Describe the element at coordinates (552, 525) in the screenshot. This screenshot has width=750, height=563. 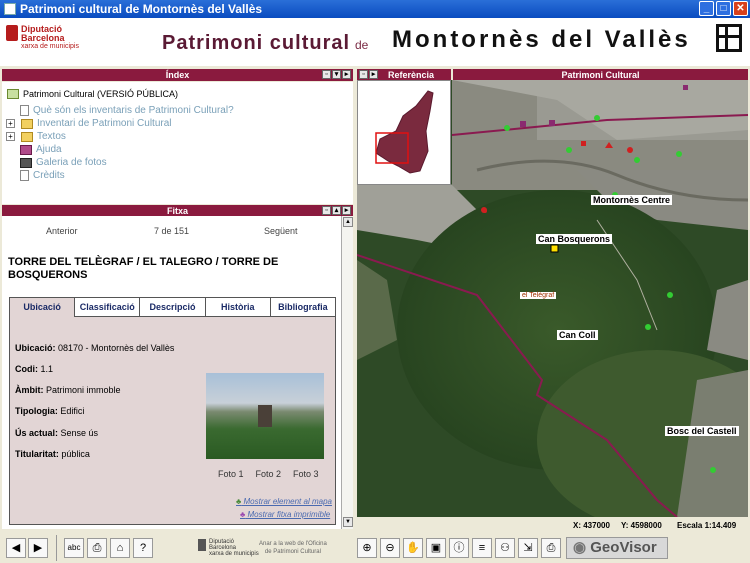
I see `map-status-bar: X: 437000 Y: 4598000 Escala 1:14.409` at that location.